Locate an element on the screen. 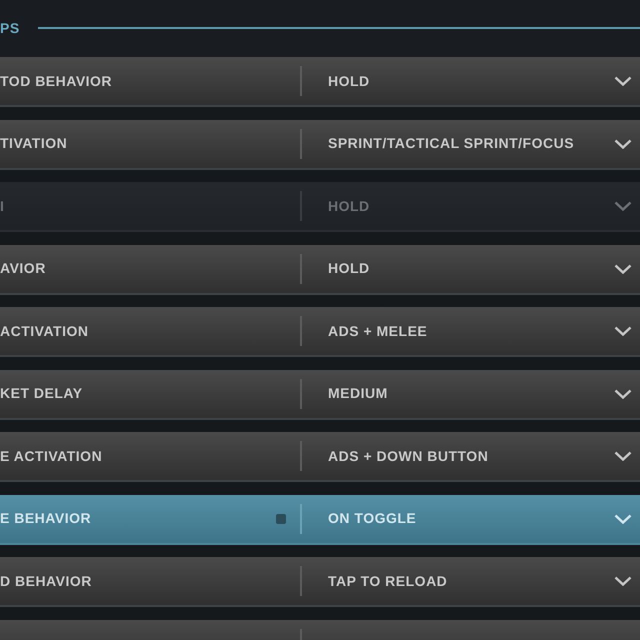 The width and height of the screenshot is (640, 640). dropdown-value: ADS + DOWN BUTTON is located at coordinates (408, 456).